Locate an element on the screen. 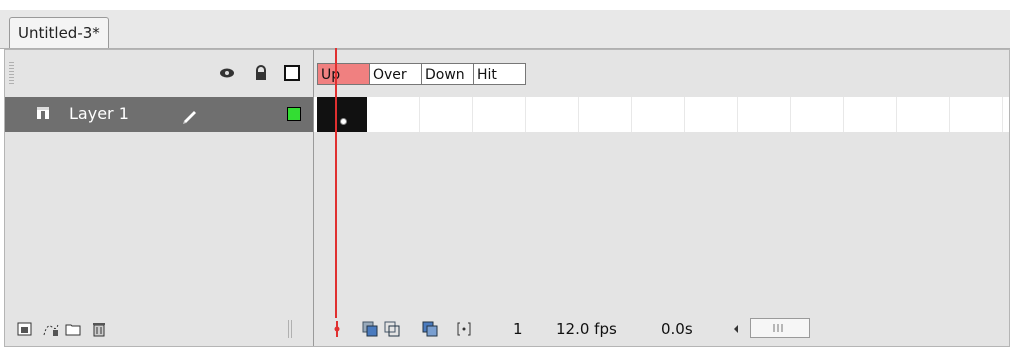 The image size is (1019, 347). keyframe is located at coordinates (342, 114).